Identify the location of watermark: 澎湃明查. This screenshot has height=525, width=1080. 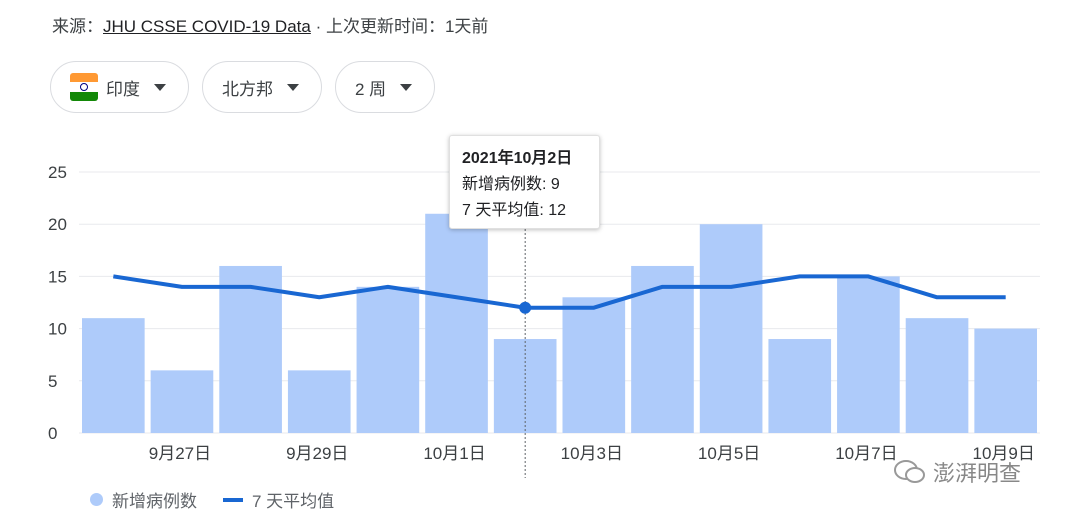
(957, 472).